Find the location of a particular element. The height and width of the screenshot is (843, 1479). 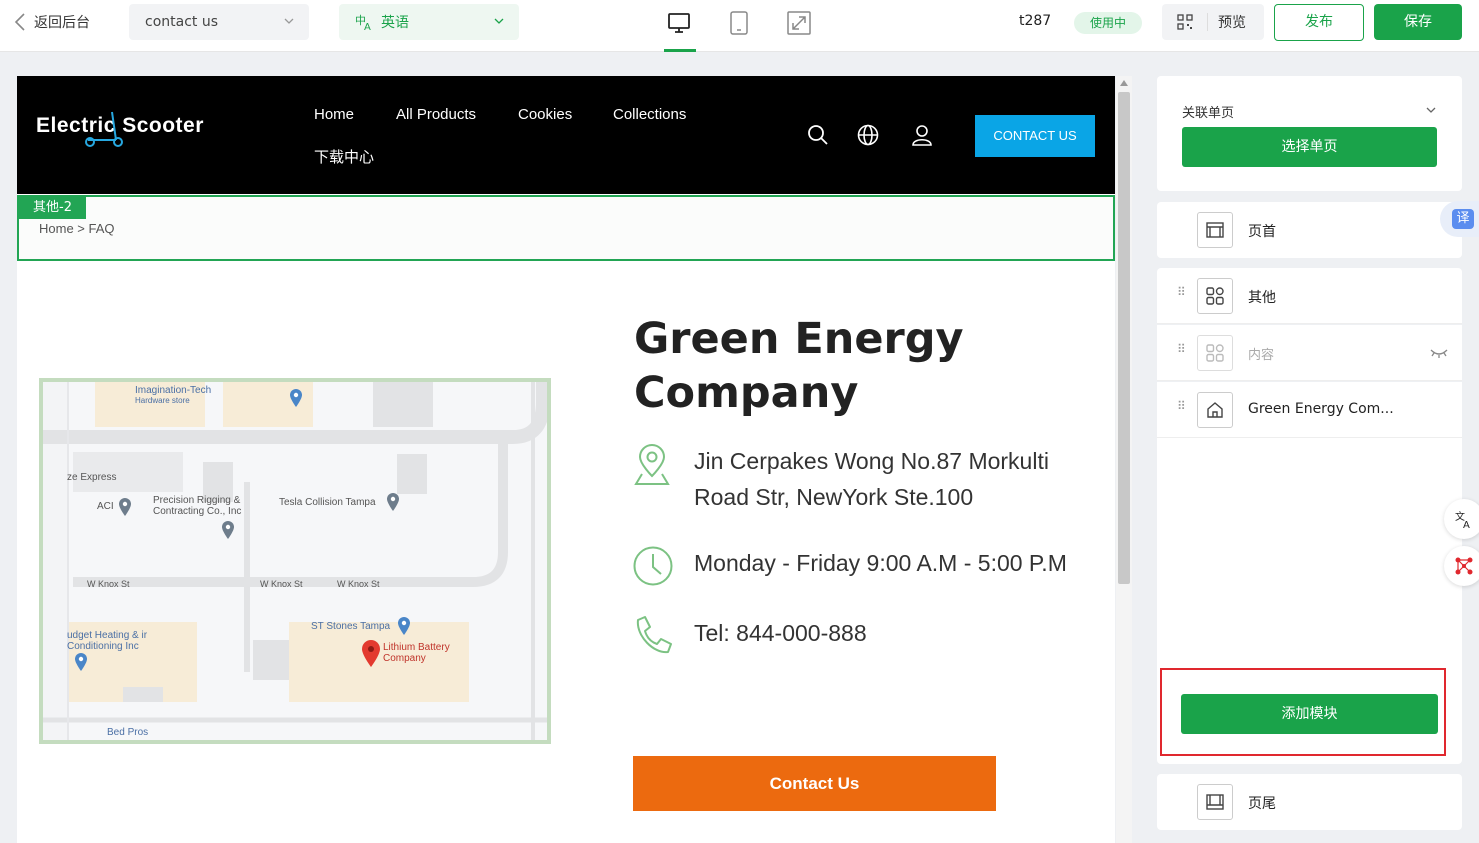

language-float-button: 文A is located at coordinates (1461, 519).